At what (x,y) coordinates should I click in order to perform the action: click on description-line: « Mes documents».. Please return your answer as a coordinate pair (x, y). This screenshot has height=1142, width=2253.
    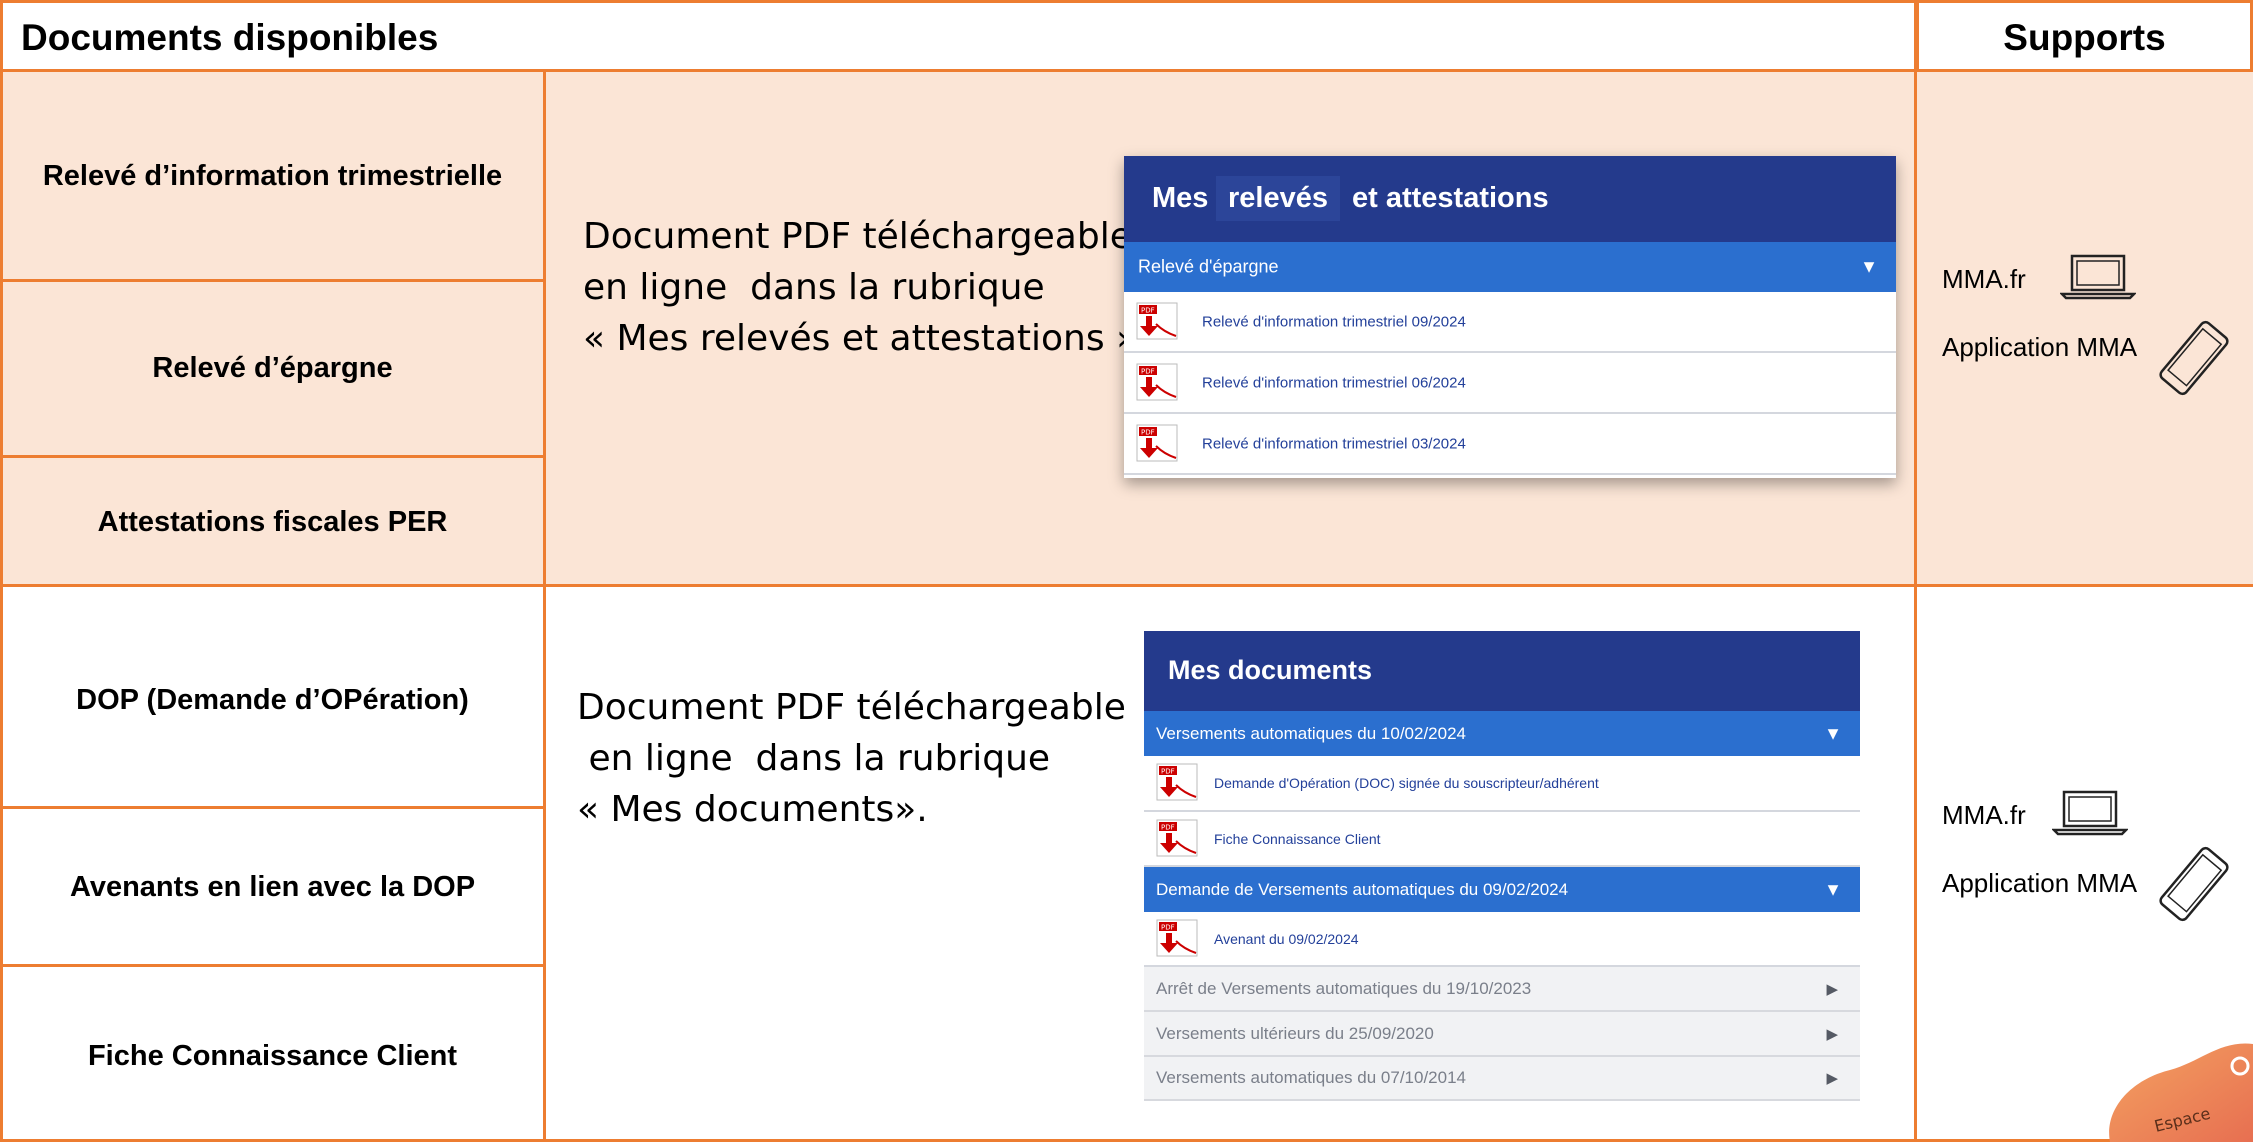
    Looking at the image, I should click on (752, 809).